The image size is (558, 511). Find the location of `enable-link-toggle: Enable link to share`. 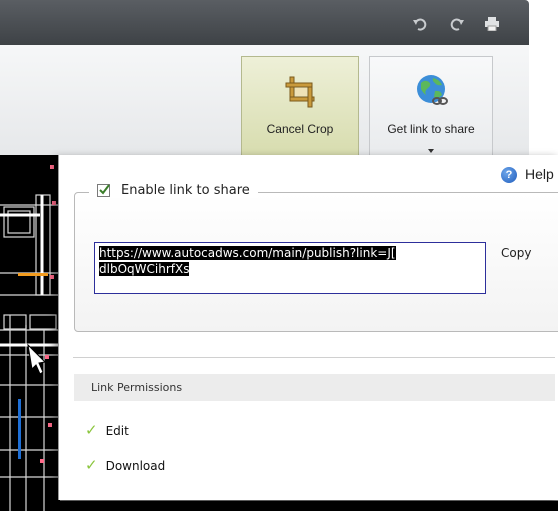

enable-link-toggle: Enable link to share is located at coordinates (173, 190).